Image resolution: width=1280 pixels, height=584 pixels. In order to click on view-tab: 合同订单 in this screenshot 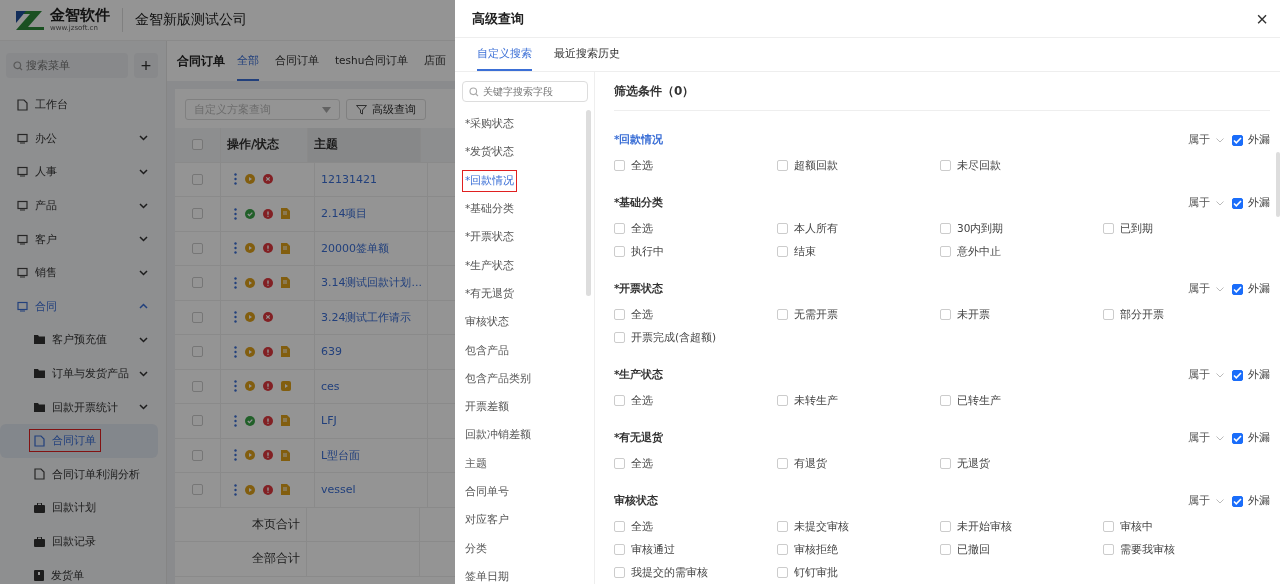, I will do `click(297, 61)`.